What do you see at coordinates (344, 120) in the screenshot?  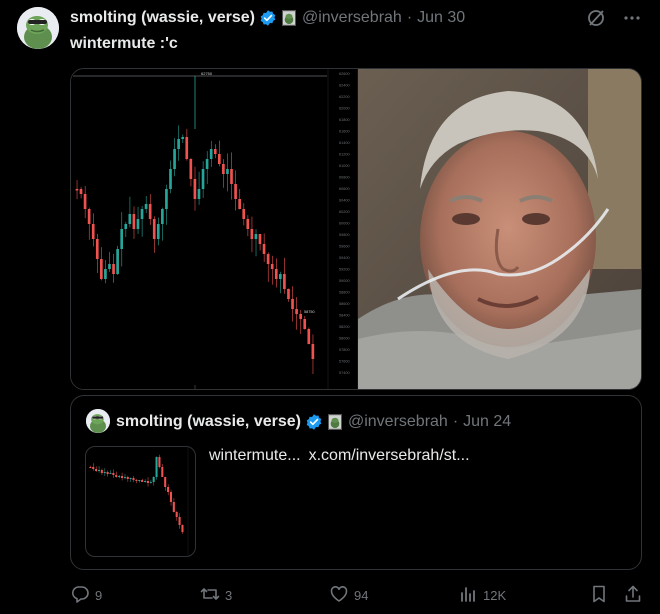 I see `price-tick-label: 61800` at bounding box center [344, 120].